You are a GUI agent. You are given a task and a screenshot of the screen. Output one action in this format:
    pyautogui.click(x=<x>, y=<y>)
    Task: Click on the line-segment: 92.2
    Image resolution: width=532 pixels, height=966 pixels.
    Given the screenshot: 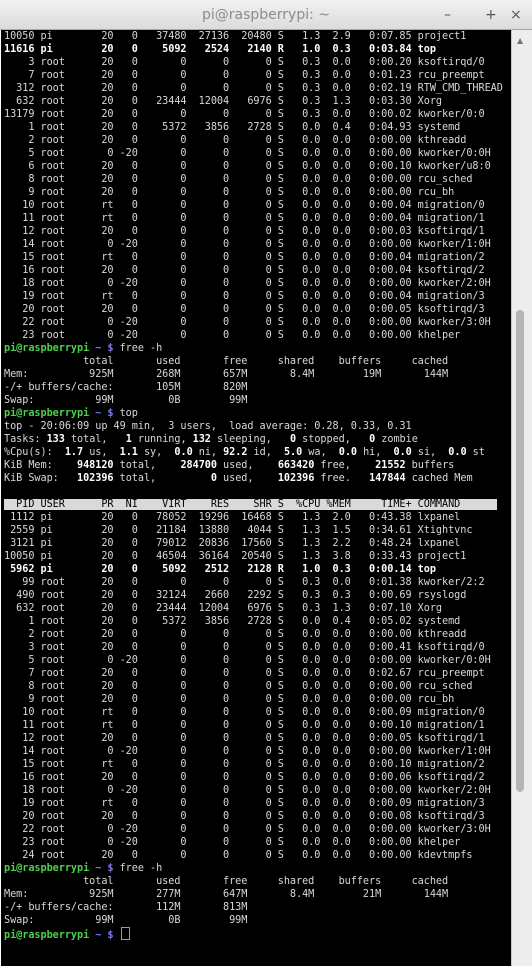 What is the action you would take?
    pyautogui.click(x=235, y=452)
    